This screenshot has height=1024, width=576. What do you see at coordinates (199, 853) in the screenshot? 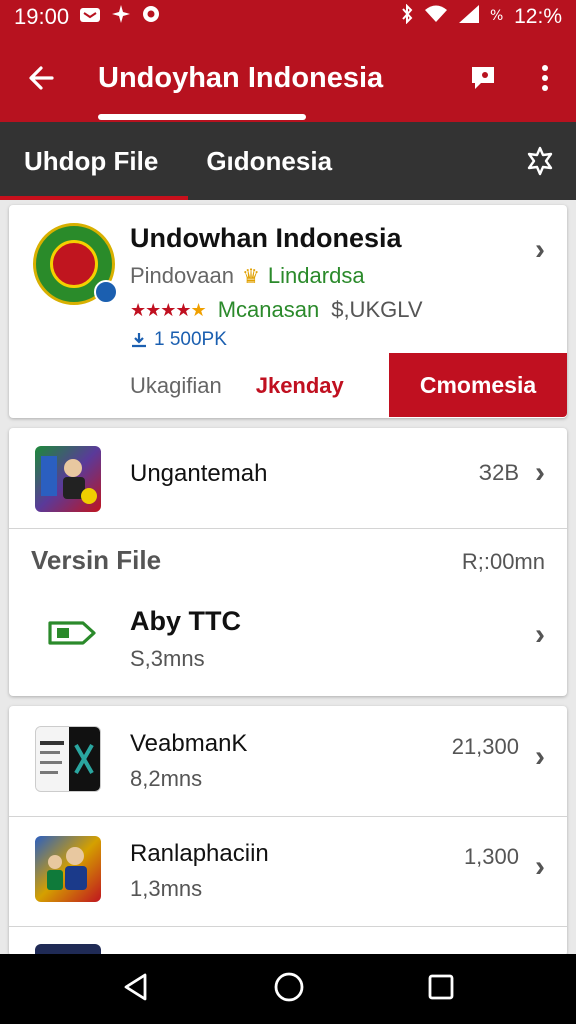
I see `item-title: Ranlaphaciin` at bounding box center [199, 853].